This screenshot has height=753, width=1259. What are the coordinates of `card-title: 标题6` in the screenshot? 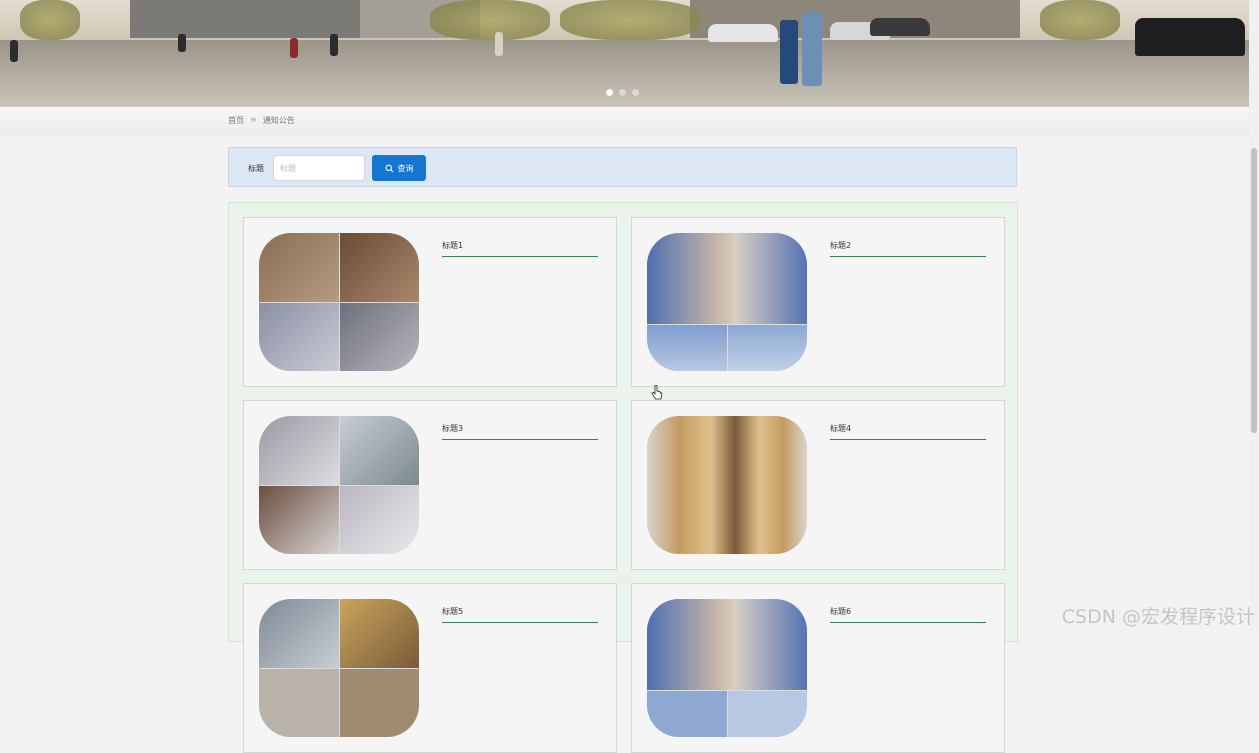 It's located at (908, 614).